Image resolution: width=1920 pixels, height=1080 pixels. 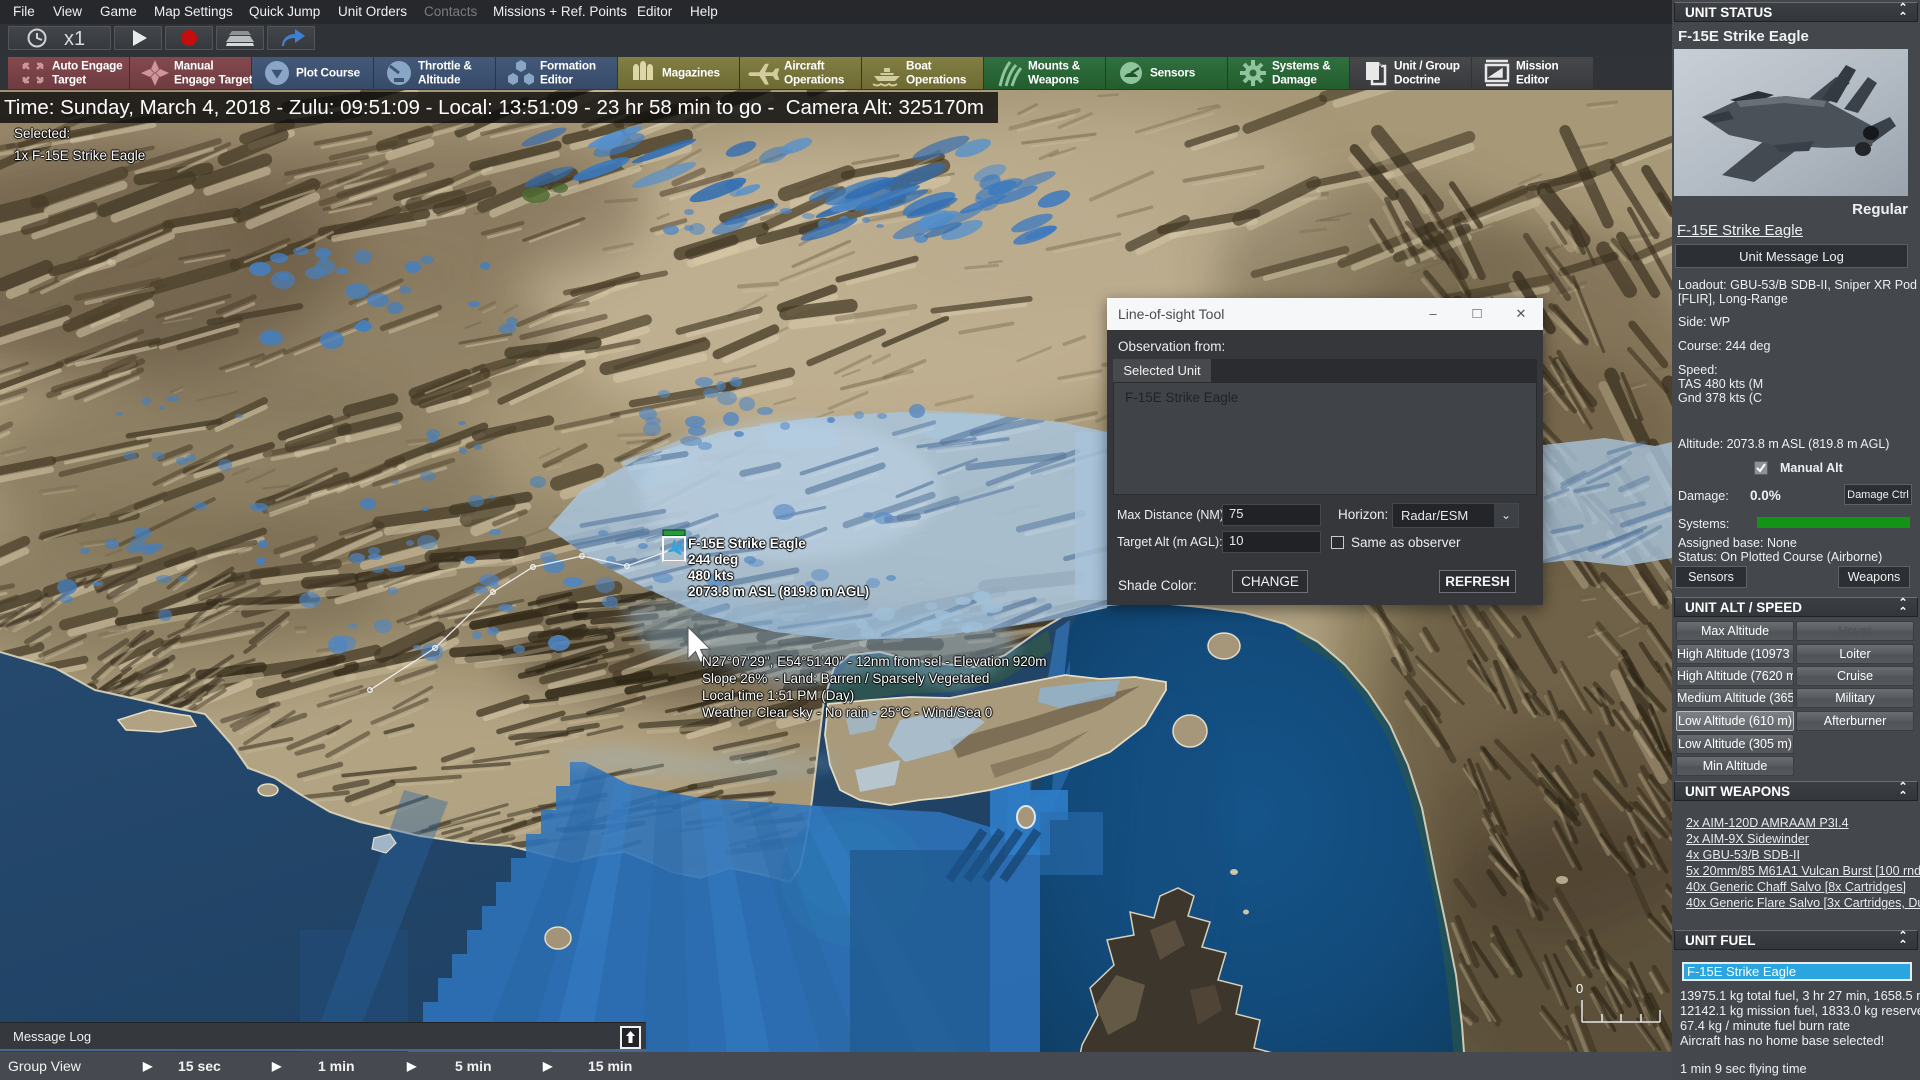 I want to click on svg-text: x1, so click(x=74, y=38).